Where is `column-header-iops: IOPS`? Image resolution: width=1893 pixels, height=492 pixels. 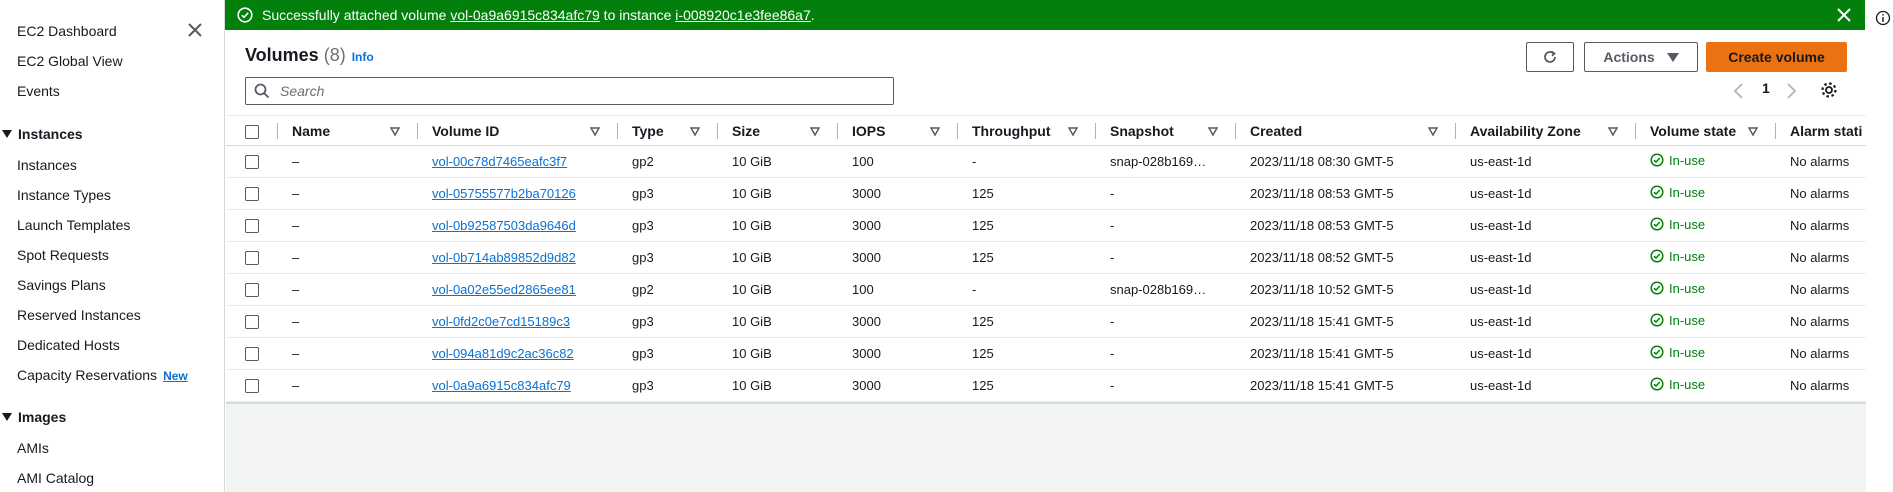 column-header-iops: IOPS is located at coordinates (898, 130).